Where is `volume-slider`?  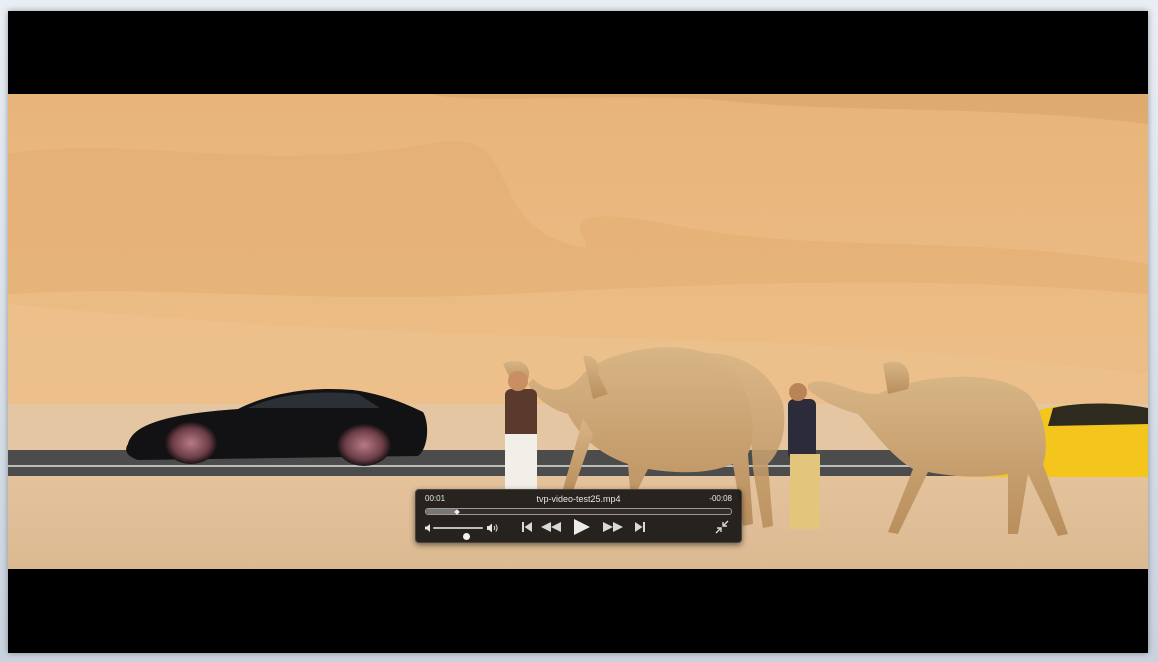
volume-slider is located at coordinates (458, 533).